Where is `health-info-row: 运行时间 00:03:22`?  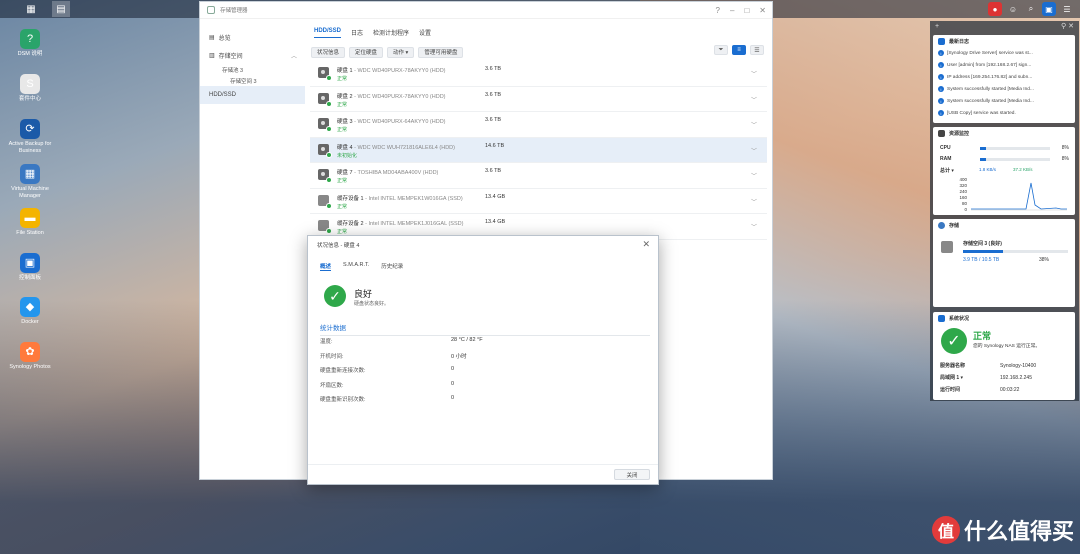 health-info-row: 运行时间 00:03:22 is located at coordinates (979, 389).